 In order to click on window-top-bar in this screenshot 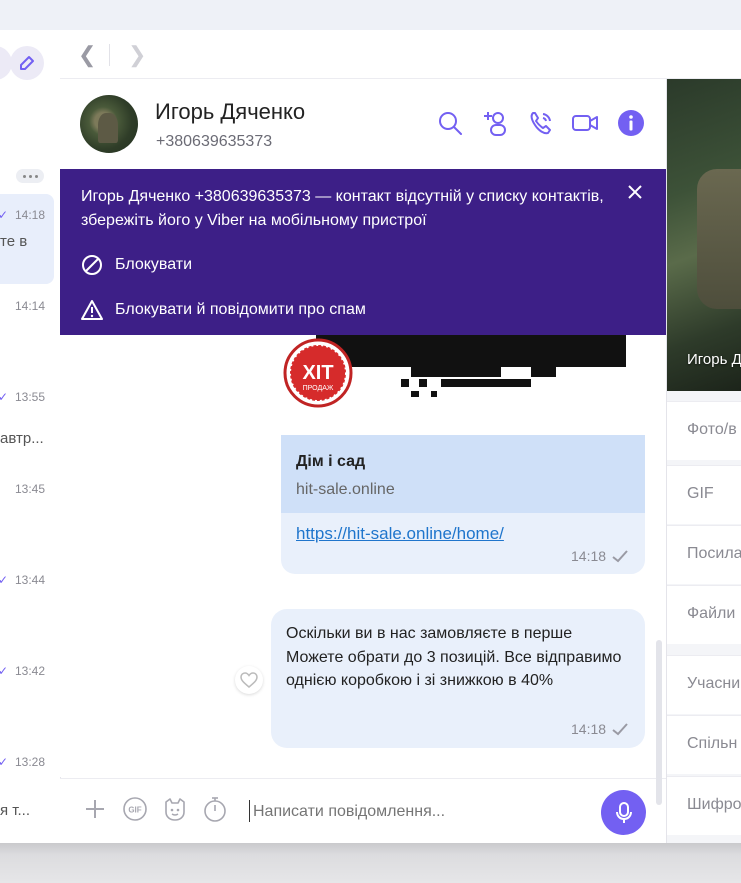, I will do `click(370, 15)`.